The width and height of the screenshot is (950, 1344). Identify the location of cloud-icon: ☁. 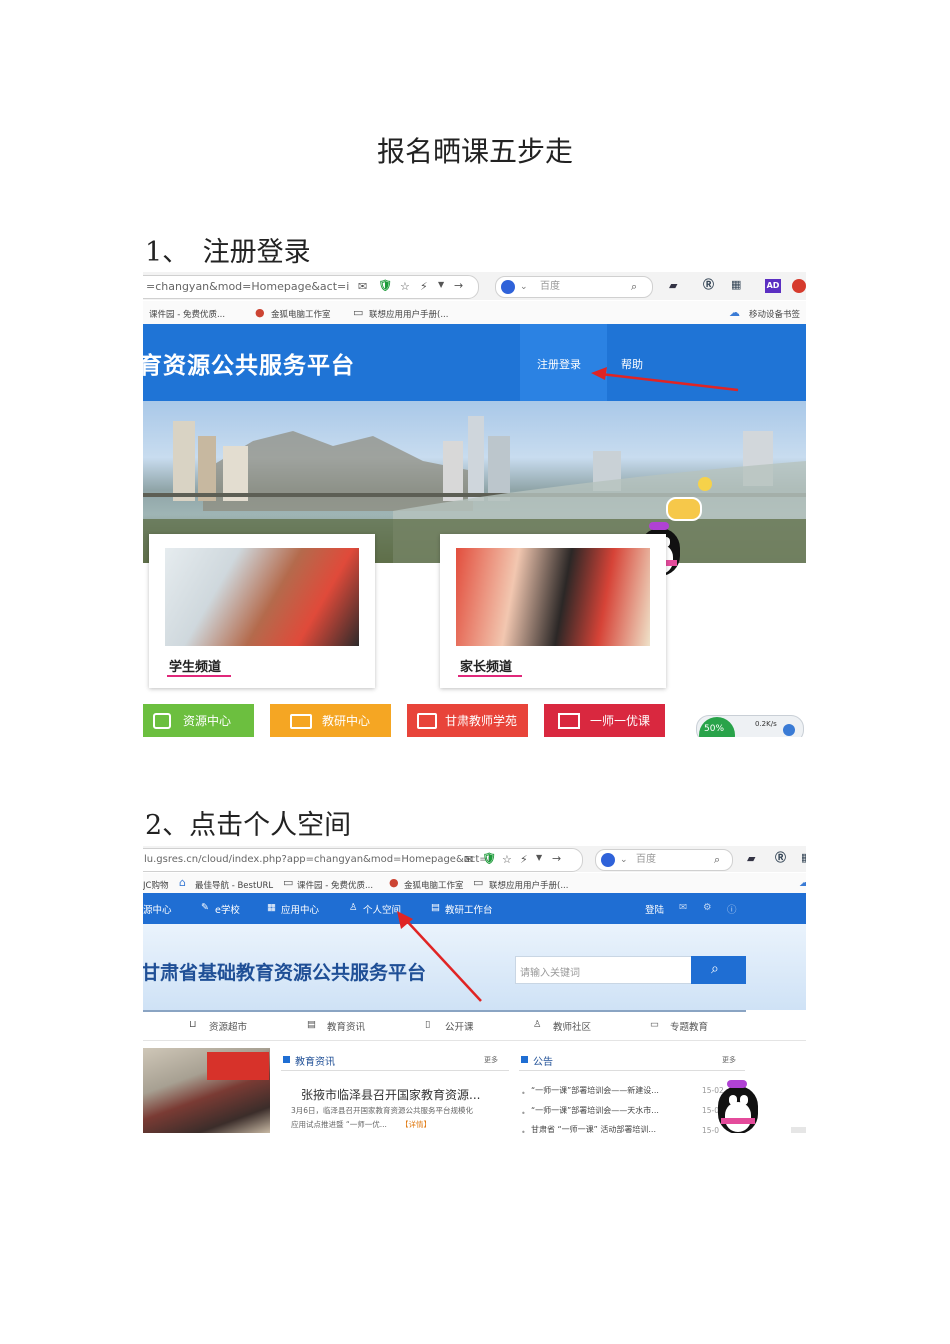
(802, 882).